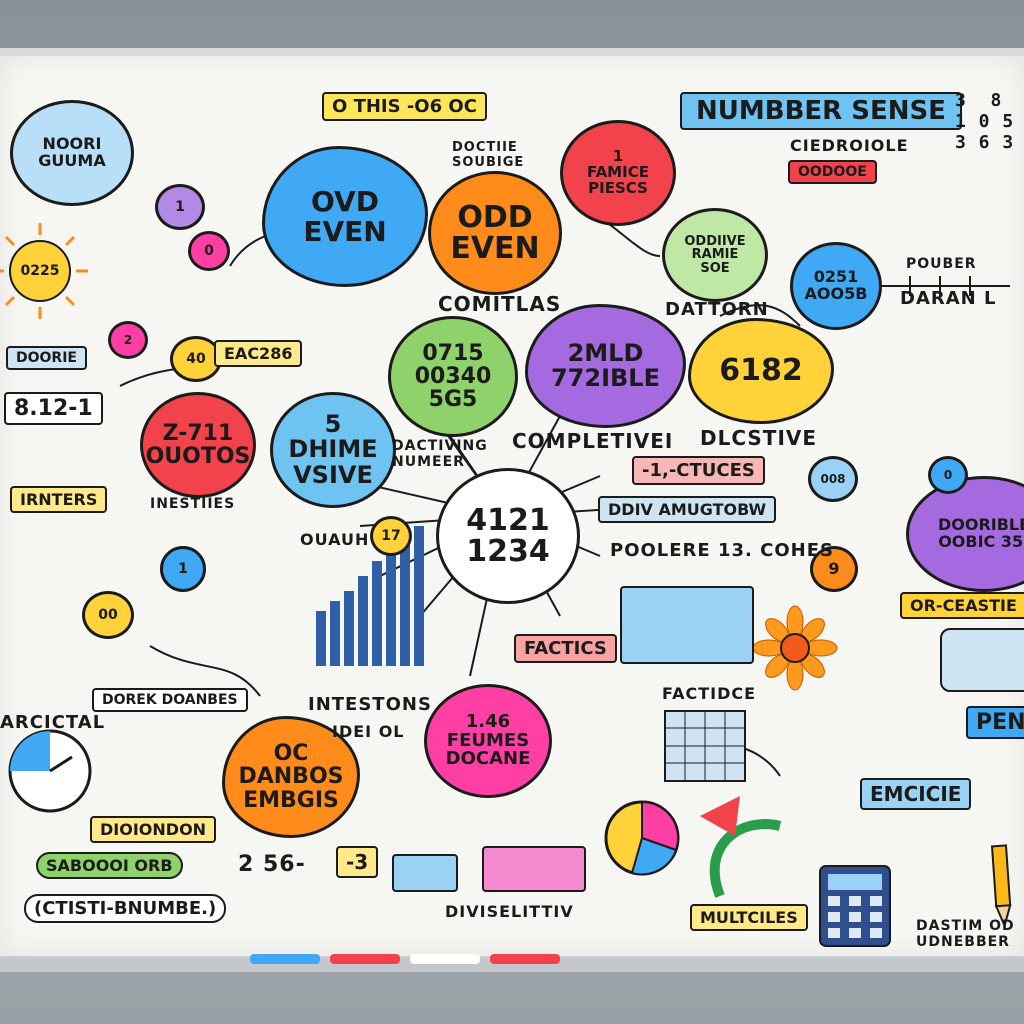 The image size is (1024, 1024). Describe the element at coordinates (425, 873) in the screenshot. I see `tag-blue-rect` at that location.